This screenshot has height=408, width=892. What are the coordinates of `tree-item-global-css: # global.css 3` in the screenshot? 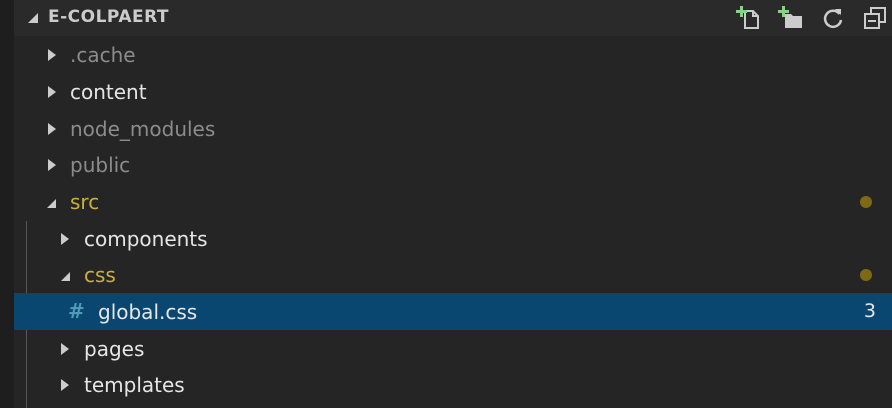 It's located at (453, 311).